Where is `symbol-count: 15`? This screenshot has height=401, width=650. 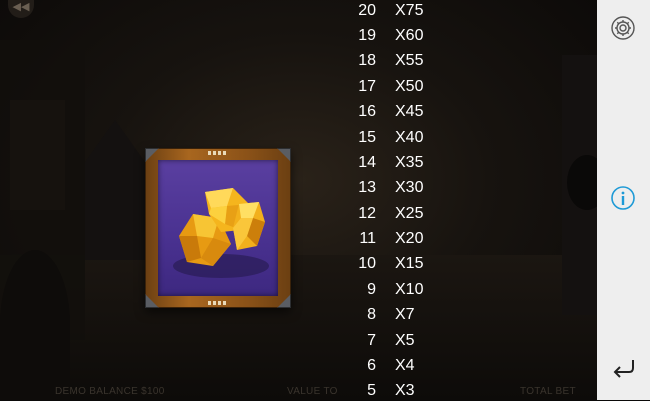
symbol-count: 15 is located at coordinates (367, 137).